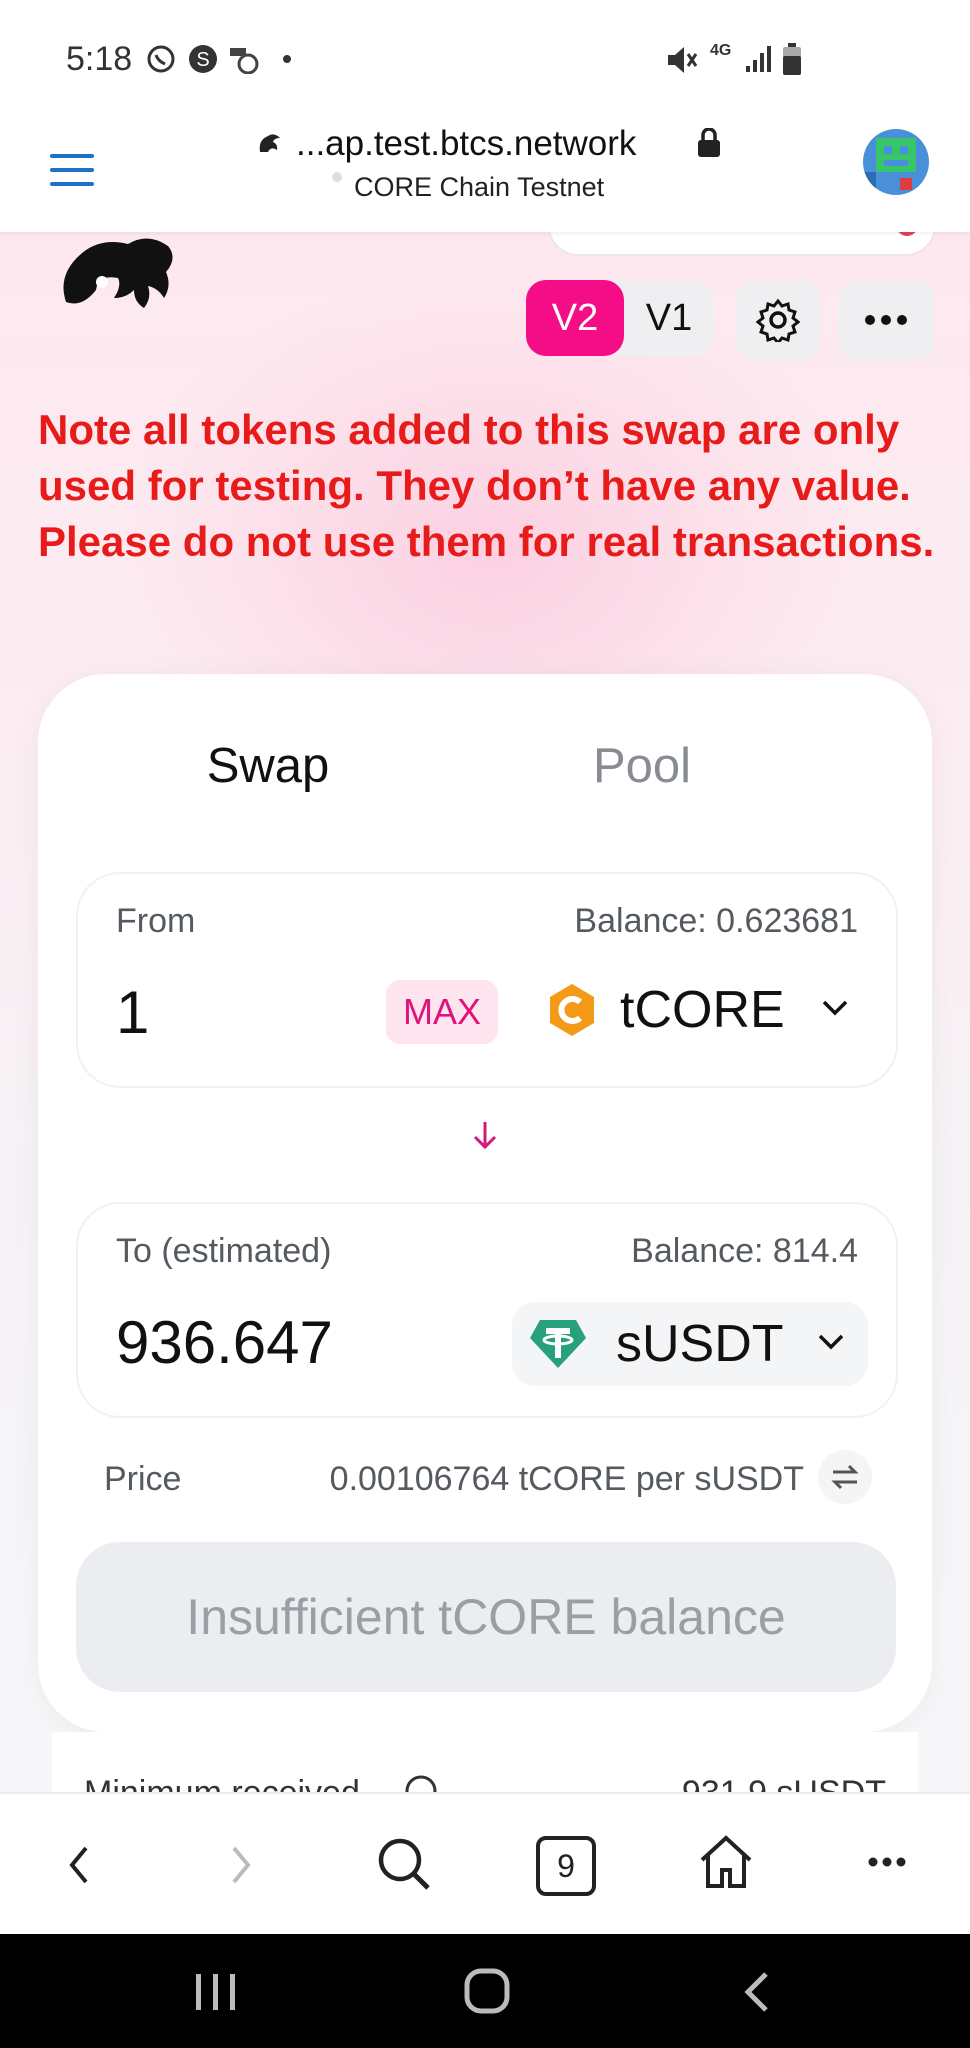  I want to click on to-token-selector: sUSDT, so click(690, 1344).